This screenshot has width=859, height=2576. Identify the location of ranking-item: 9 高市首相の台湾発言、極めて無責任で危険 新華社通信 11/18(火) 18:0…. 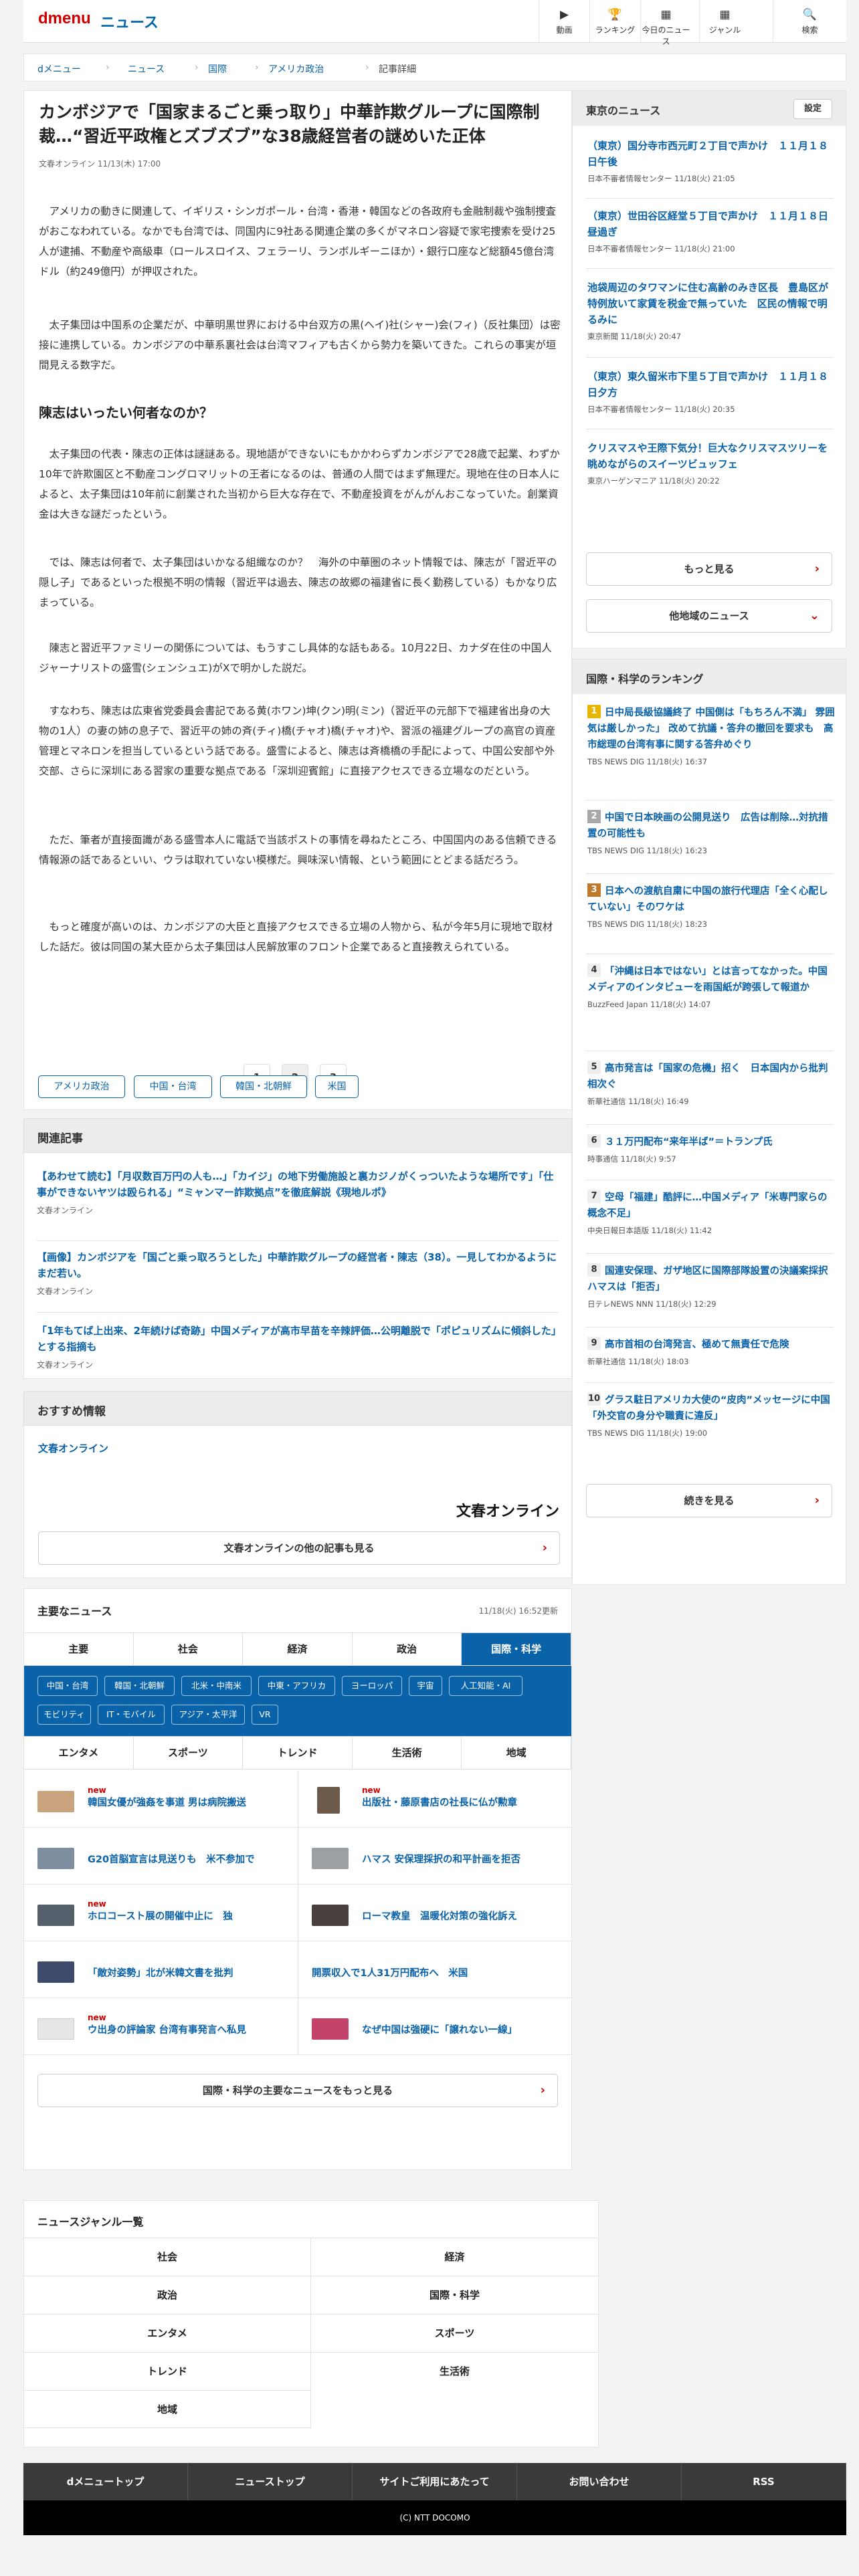
(711, 1352).